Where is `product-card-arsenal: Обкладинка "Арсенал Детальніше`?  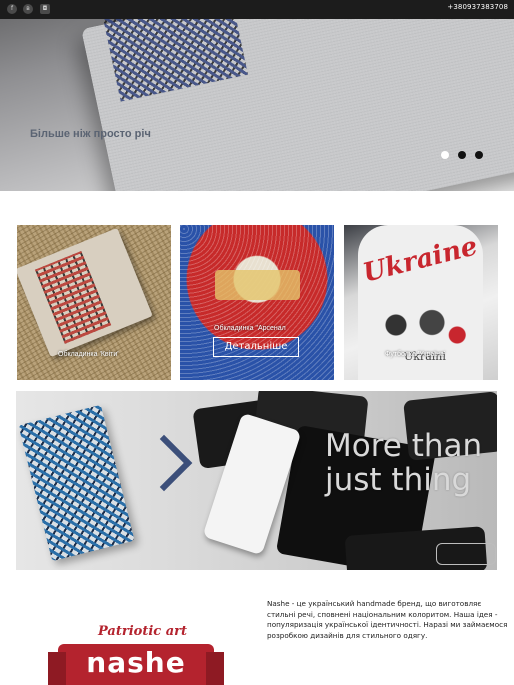
product-card-arsenal: Обкладинка "Арсенал Детальніше is located at coordinates (257, 302).